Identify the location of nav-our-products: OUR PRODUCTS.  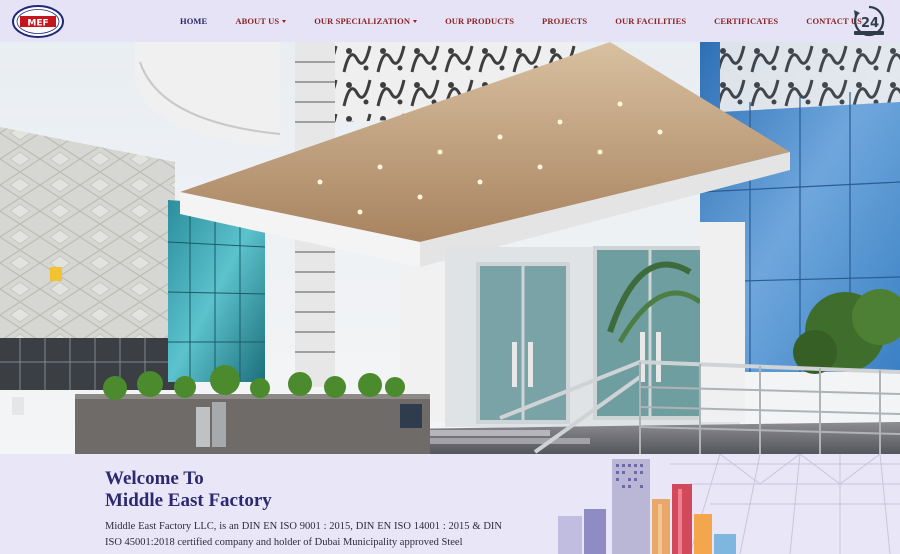
(479, 21).